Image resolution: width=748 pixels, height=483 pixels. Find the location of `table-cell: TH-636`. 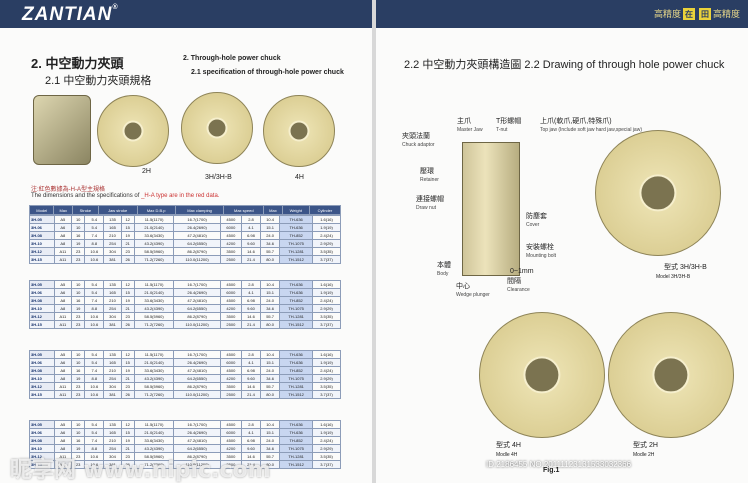

table-cell: TH-636 is located at coordinates (296, 424).